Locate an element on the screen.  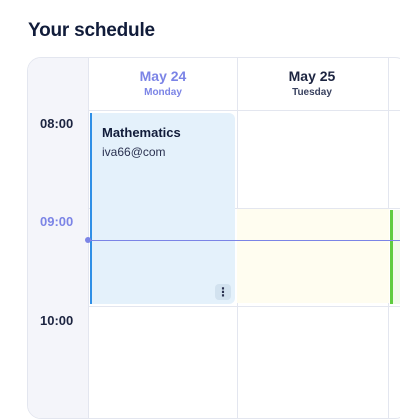
day-header-monday: May 24 Monday is located at coordinates (163, 84).